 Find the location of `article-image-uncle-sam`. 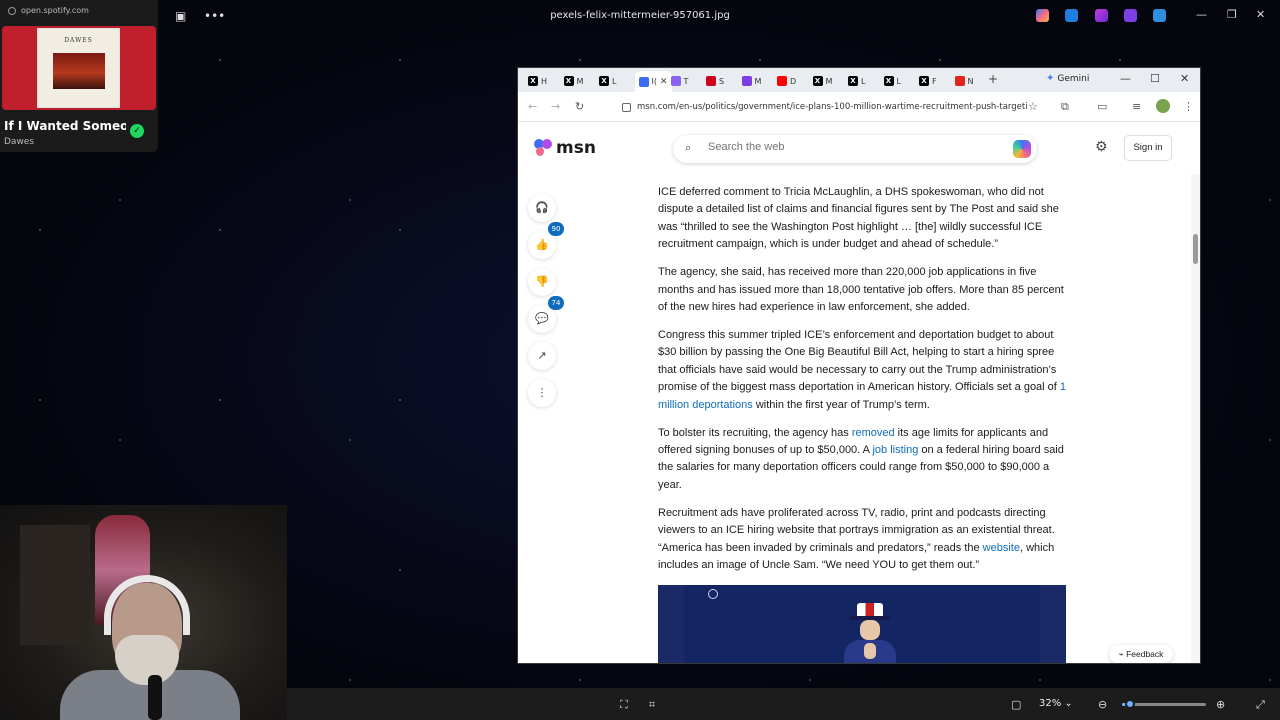

article-image-uncle-sam is located at coordinates (862, 624).